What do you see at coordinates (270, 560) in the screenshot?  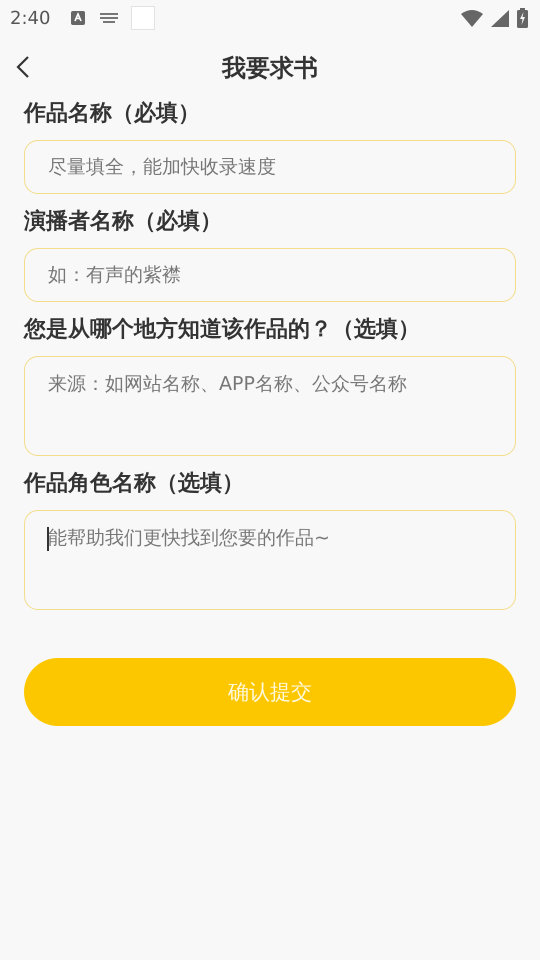 I see `input-field: 能帮助我们更快找到您要的作品~` at bounding box center [270, 560].